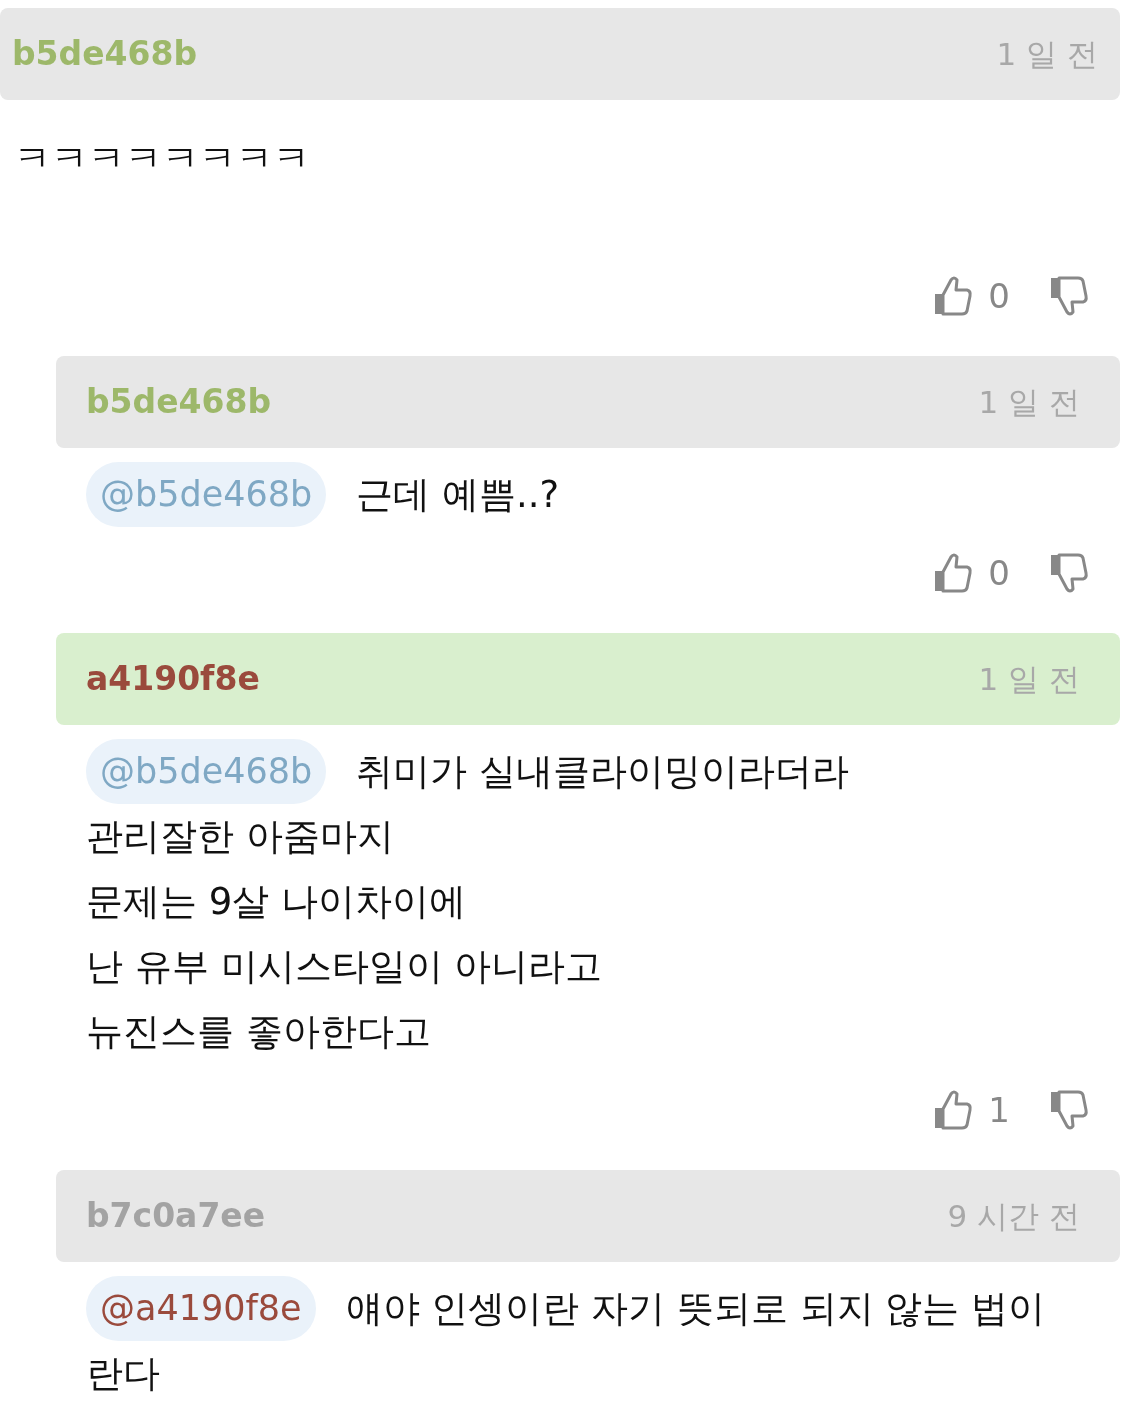 This screenshot has height=1410, width=1139. Describe the element at coordinates (999, 1110) in the screenshot. I see `like-count: 1` at that location.